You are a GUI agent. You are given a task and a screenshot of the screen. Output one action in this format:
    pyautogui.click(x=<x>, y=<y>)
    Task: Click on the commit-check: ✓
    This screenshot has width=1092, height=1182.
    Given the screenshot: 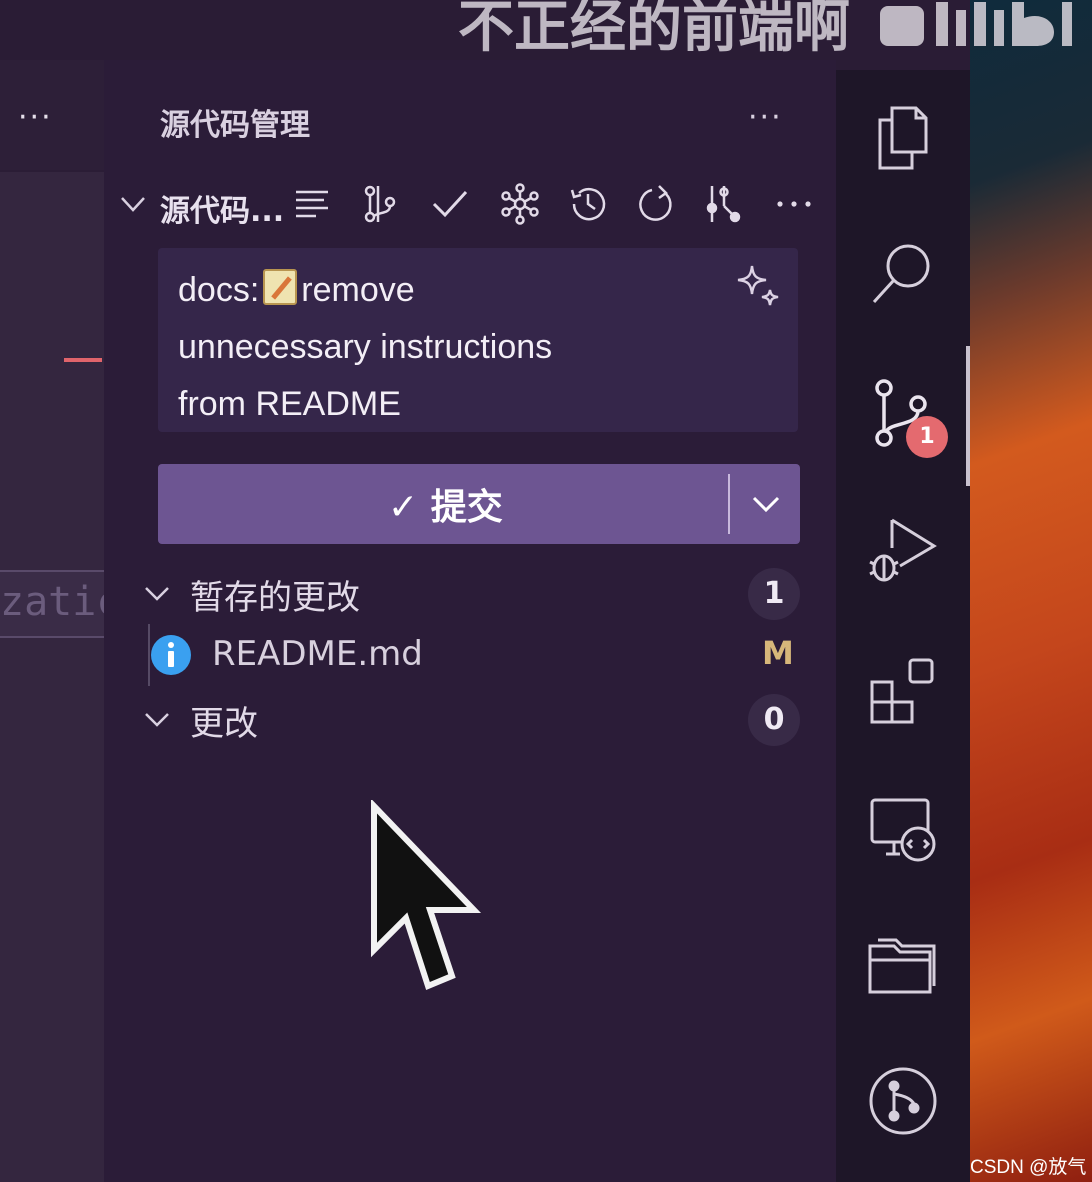 What is the action you would take?
    pyautogui.click(x=403, y=507)
    